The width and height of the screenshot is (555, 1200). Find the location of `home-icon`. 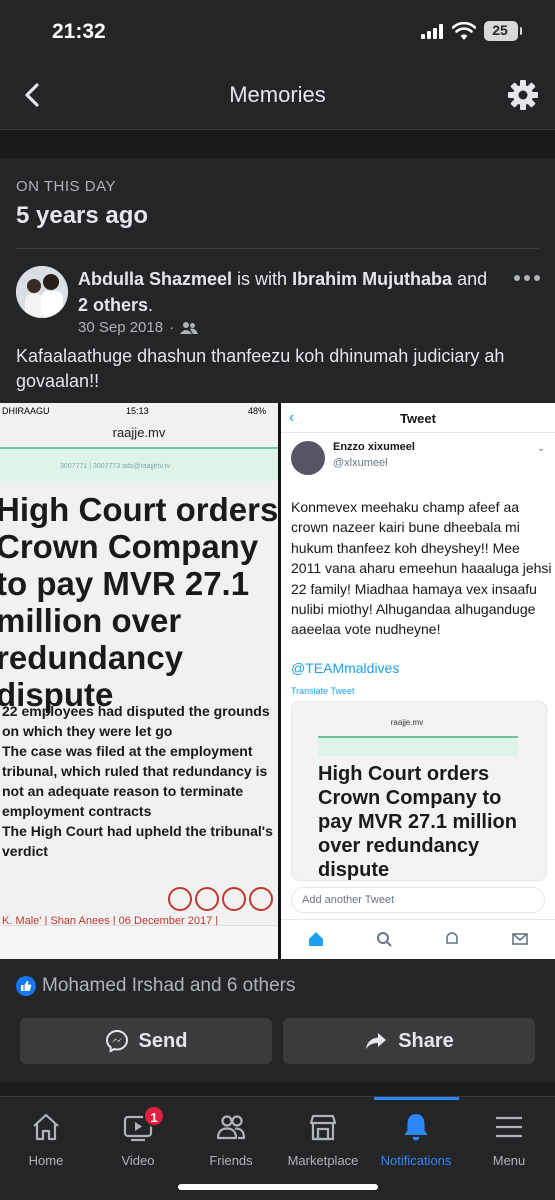

home-icon is located at coordinates (46, 1127).